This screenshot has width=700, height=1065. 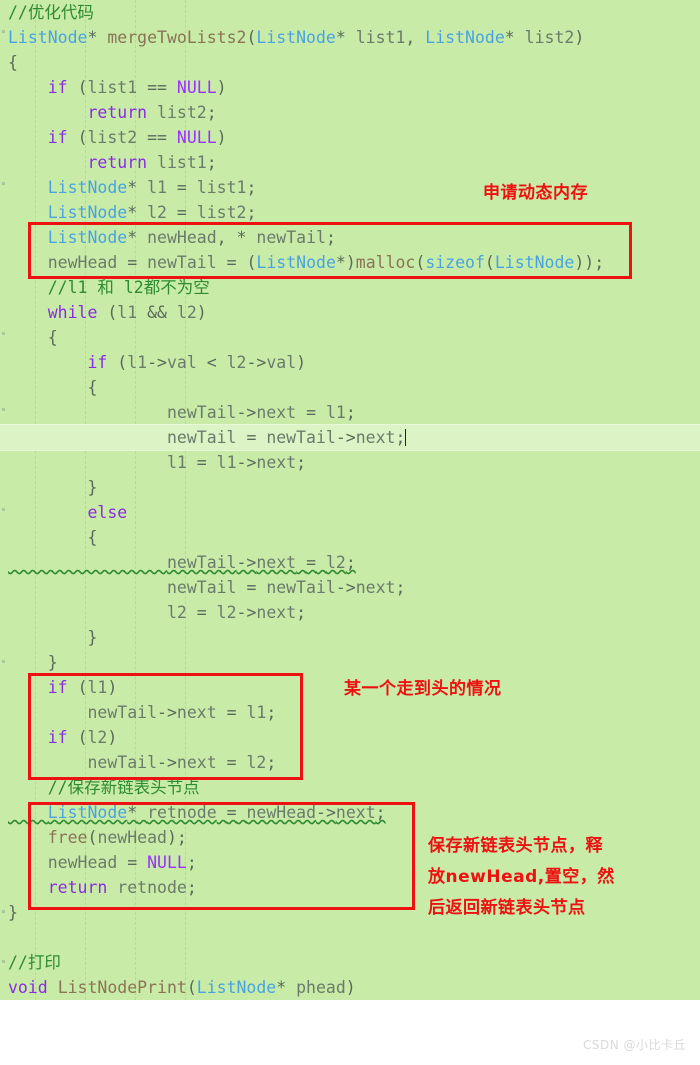 What do you see at coordinates (350, 112) in the screenshot?
I see `code-line: return list2;` at bounding box center [350, 112].